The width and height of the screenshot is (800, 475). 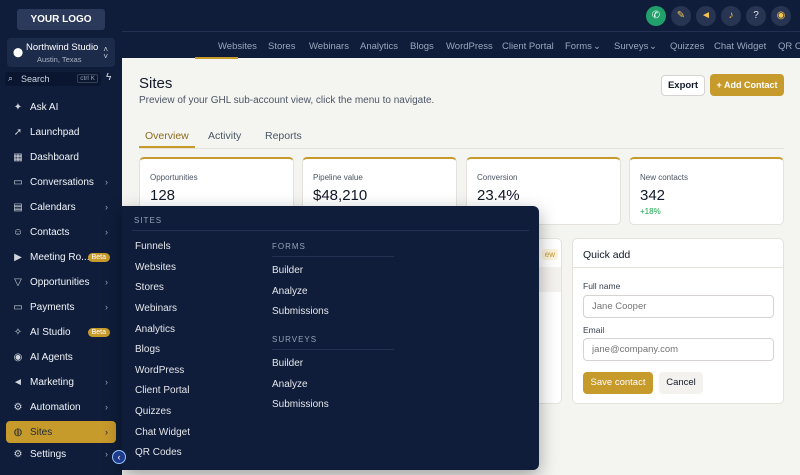 I want to click on sidebar-item-label: Settings, so click(x=48, y=454).